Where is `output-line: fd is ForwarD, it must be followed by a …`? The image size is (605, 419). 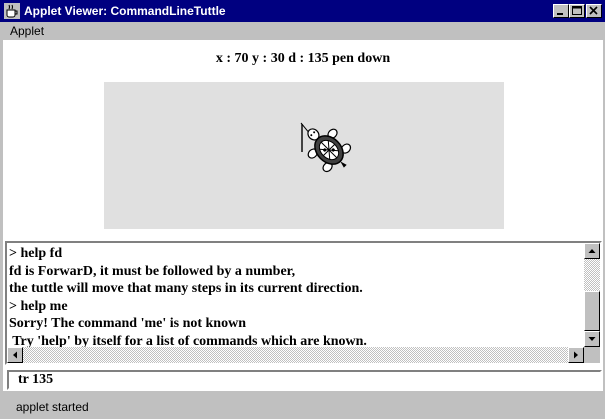 output-line: fd is ForwarD, it must be followed by a … is located at coordinates (152, 271).